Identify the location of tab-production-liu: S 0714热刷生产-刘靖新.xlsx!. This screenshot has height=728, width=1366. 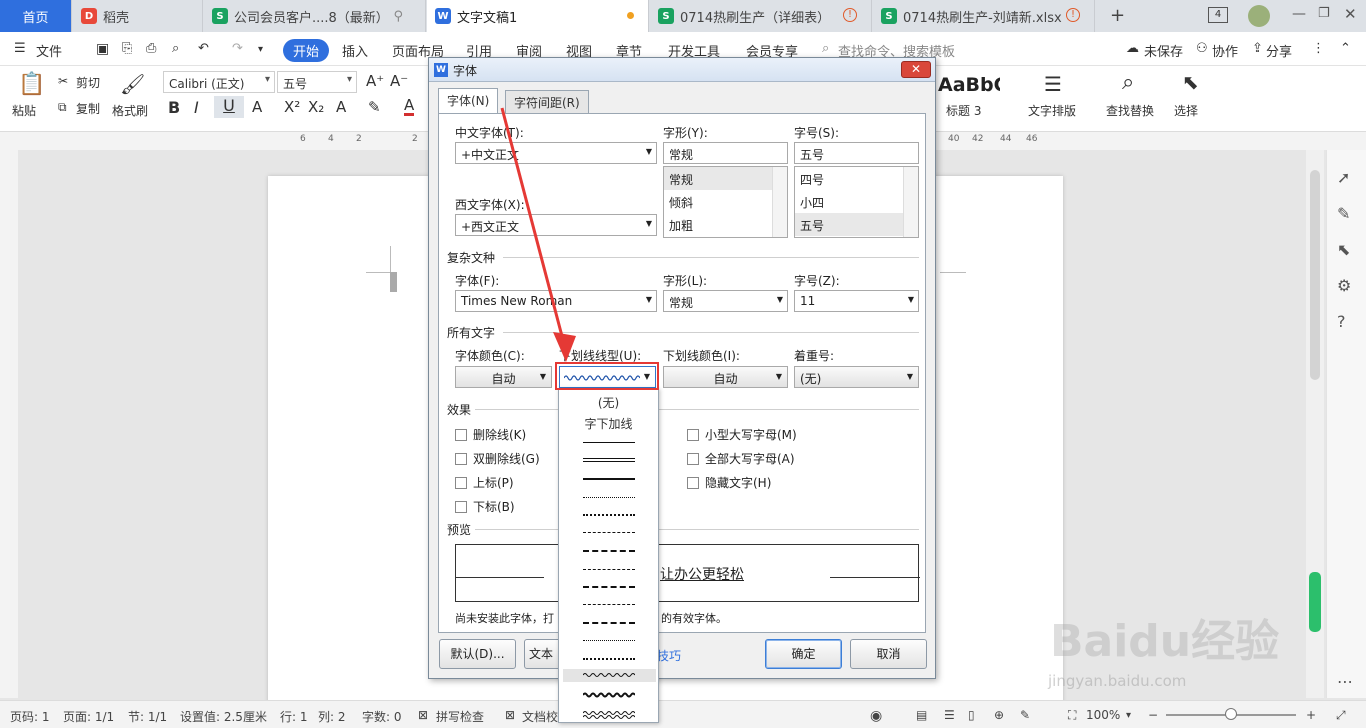
(984, 16).